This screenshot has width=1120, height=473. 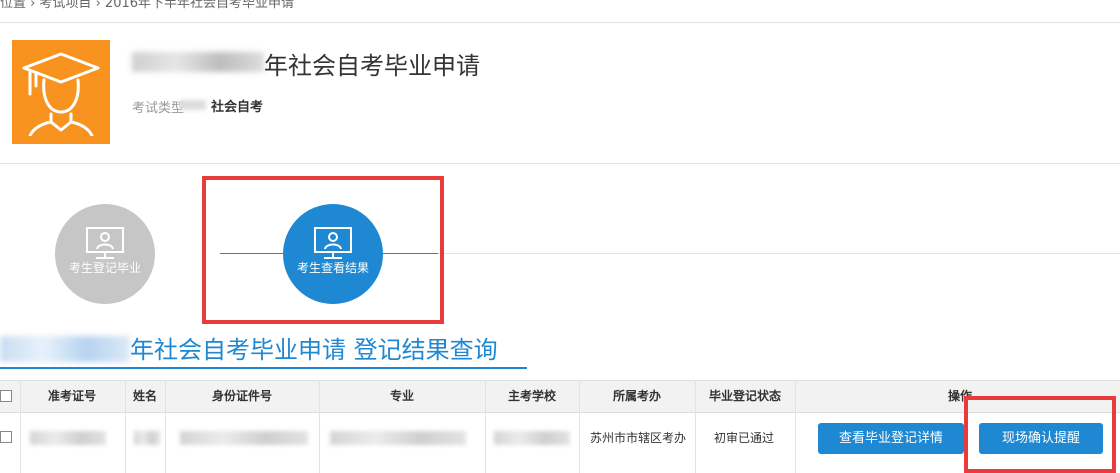 I want to click on page-title: 年社会自考毕业申请, so click(x=372, y=66).